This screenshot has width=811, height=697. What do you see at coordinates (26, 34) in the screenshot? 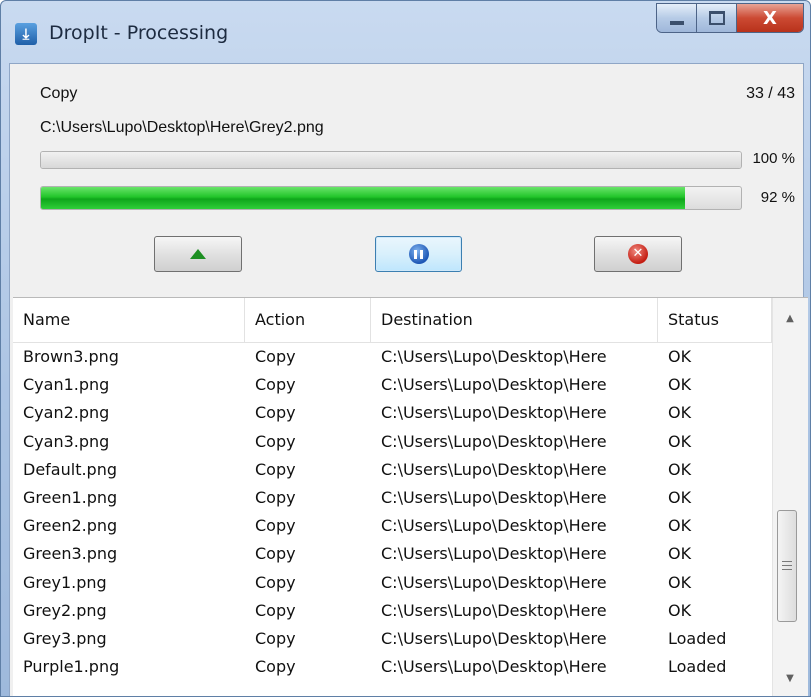
I see `dropit-app-icon: ⤓` at bounding box center [26, 34].